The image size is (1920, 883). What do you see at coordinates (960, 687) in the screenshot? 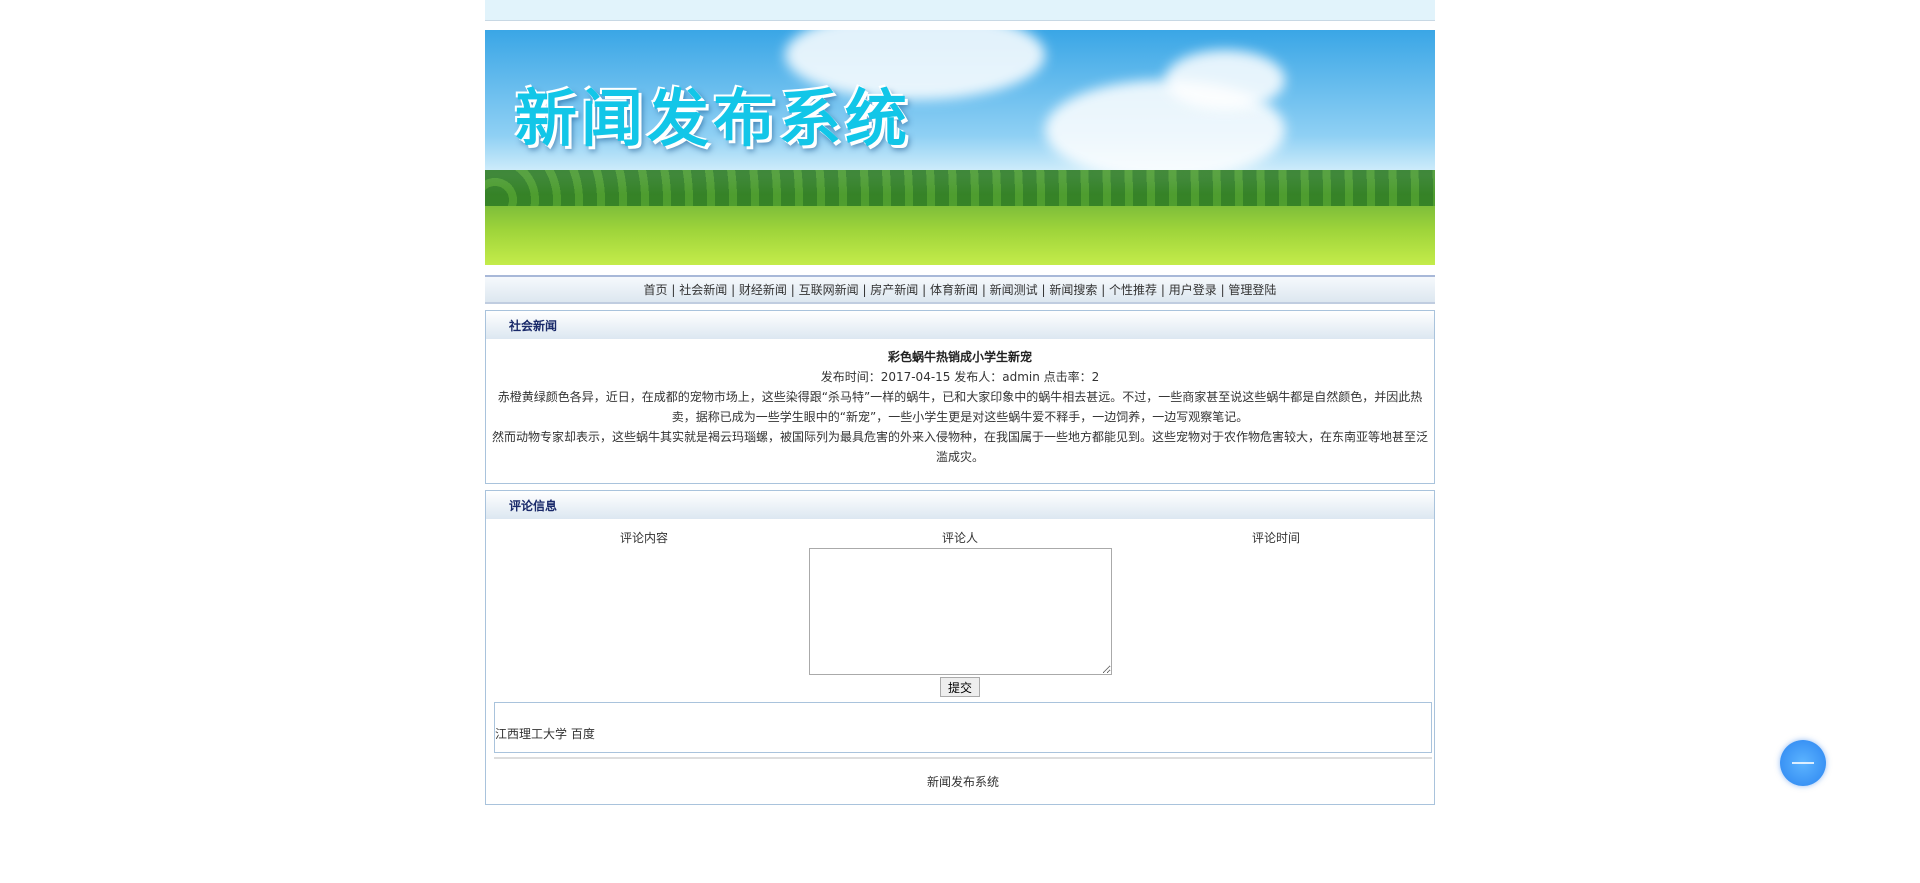
I see `submit-button: 提交` at bounding box center [960, 687].